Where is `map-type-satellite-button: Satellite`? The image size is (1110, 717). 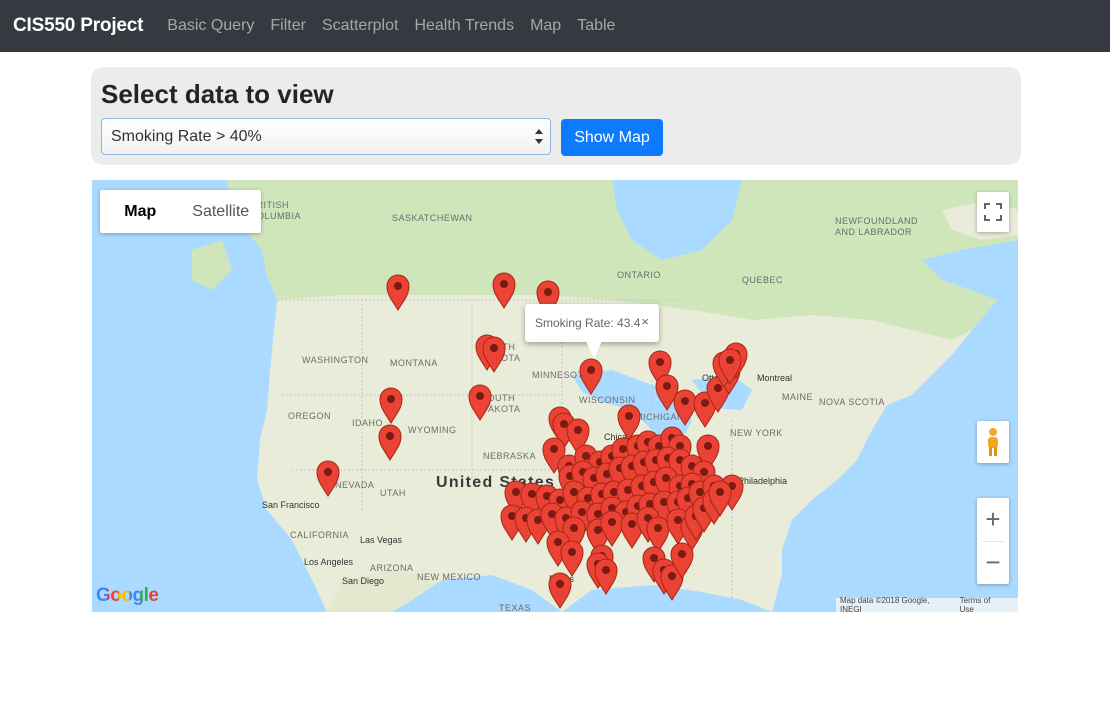
map-type-satellite-button: Satellite is located at coordinates (221, 211).